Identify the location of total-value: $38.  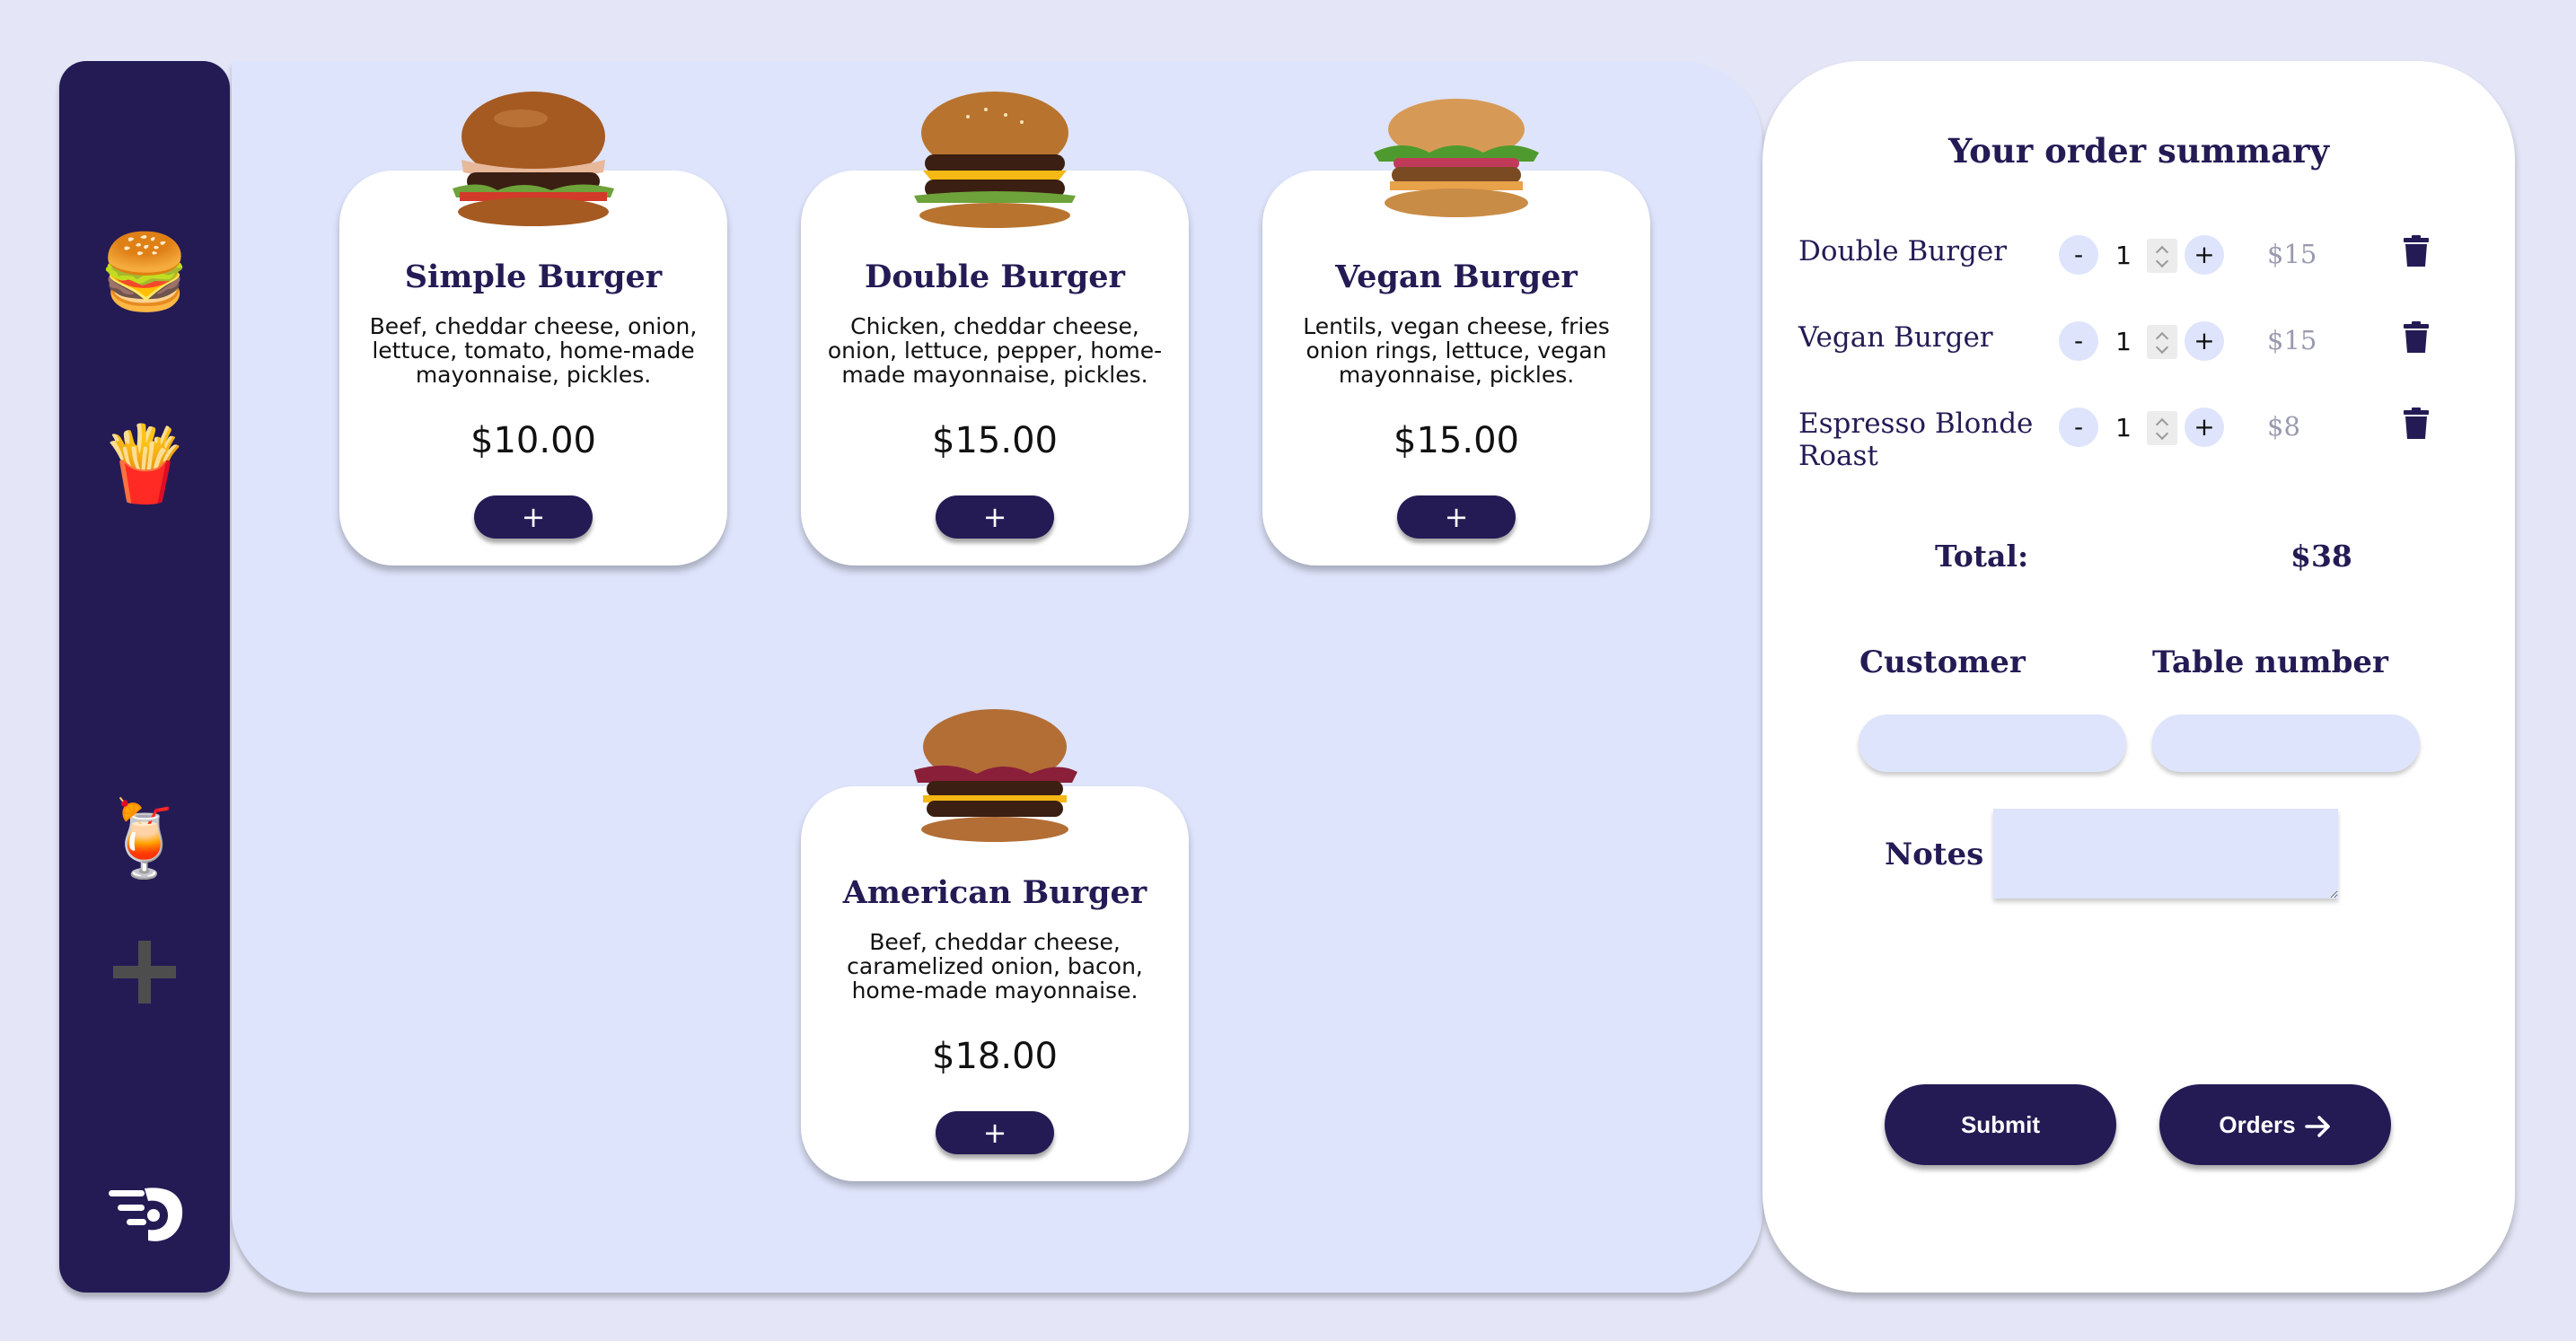
(2321, 556).